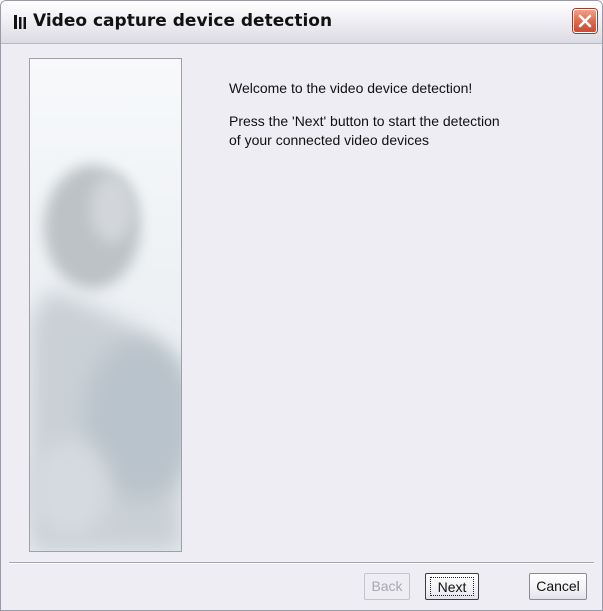 The height and width of the screenshot is (611, 603). I want to click on next-button-label: Next, so click(452, 586).